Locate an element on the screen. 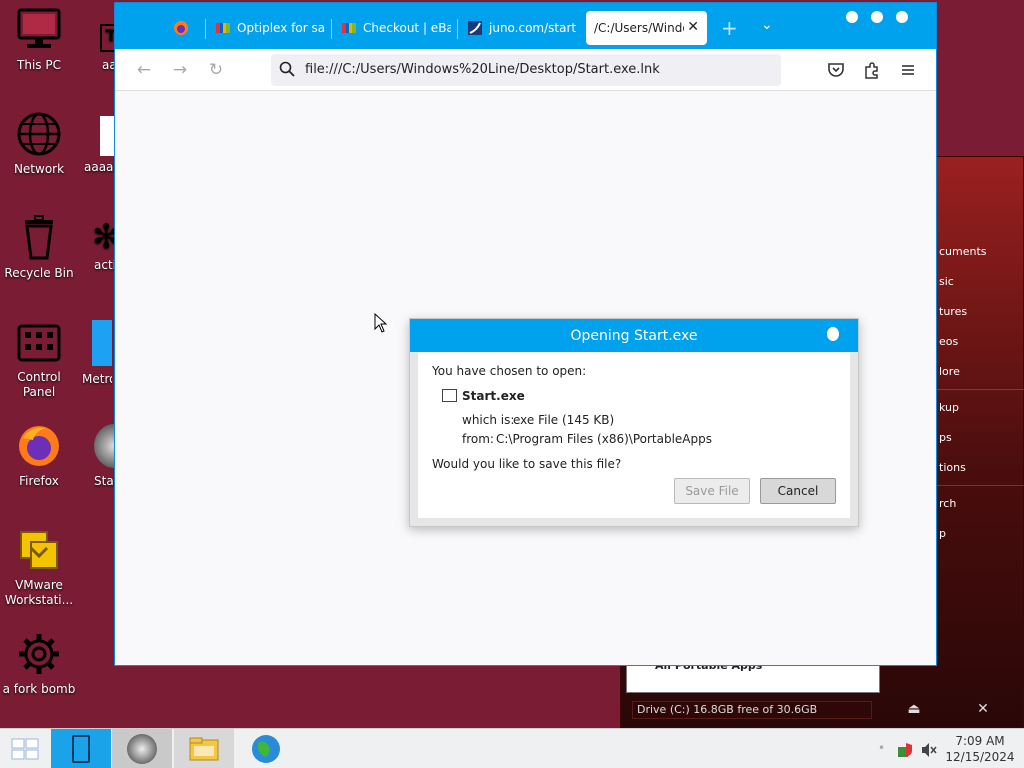 The width and height of the screenshot is (1024, 768). dialog-close-button is located at coordinates (833, 334).